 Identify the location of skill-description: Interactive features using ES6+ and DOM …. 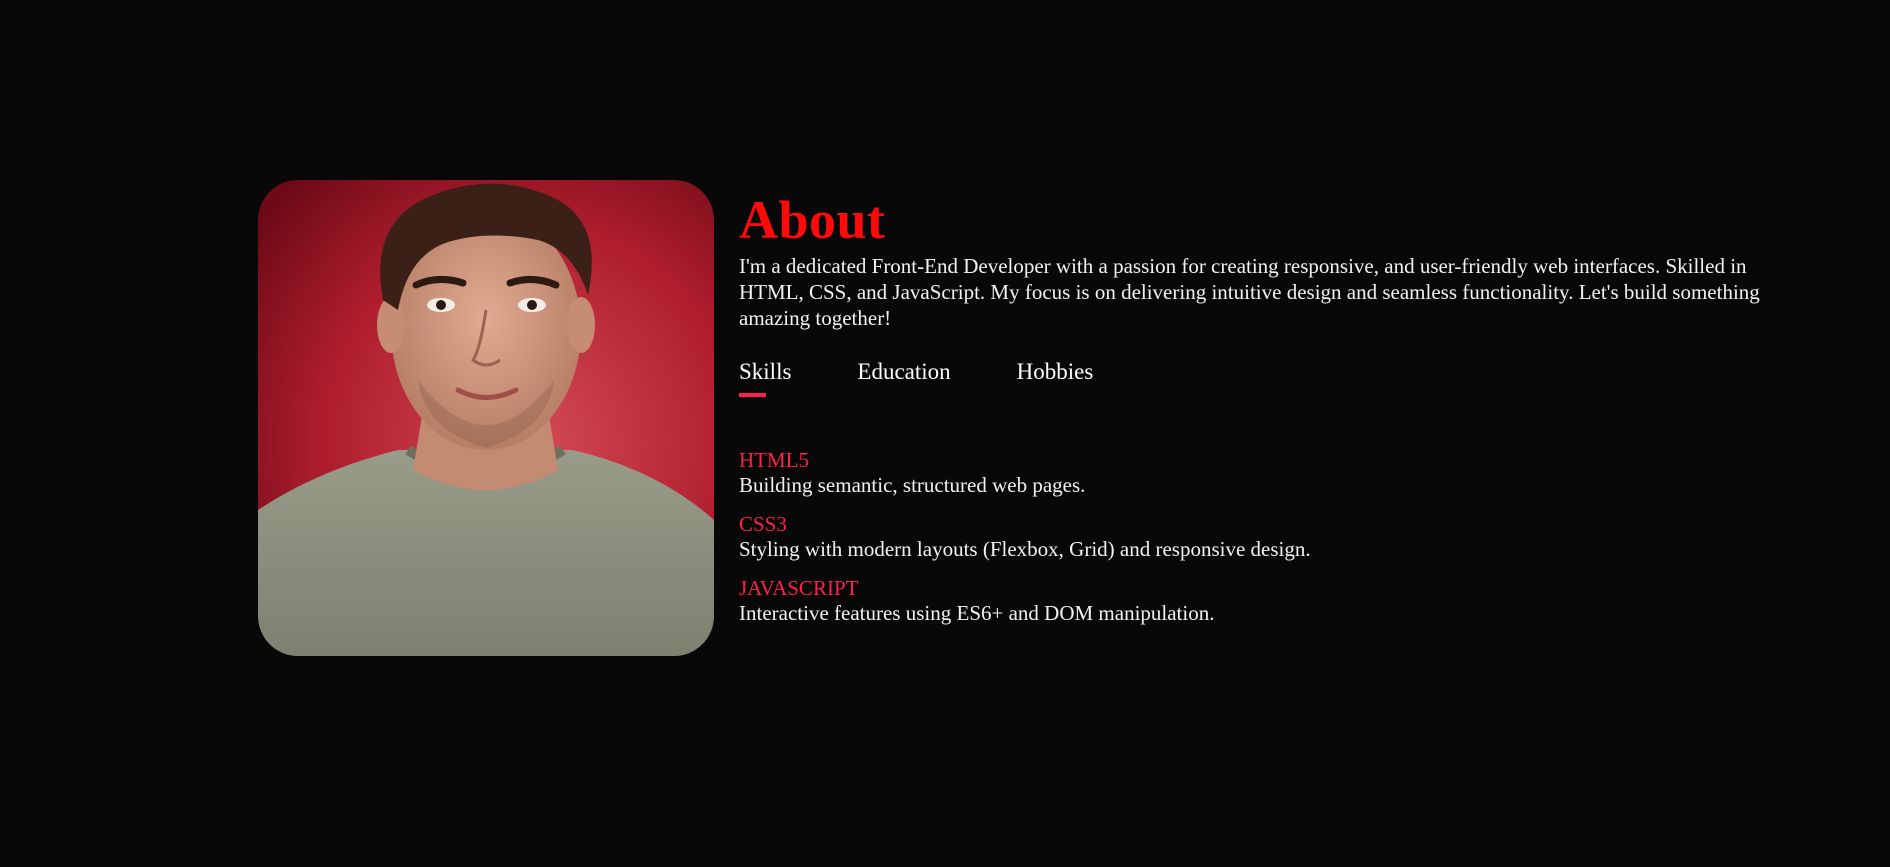
(977, 613).